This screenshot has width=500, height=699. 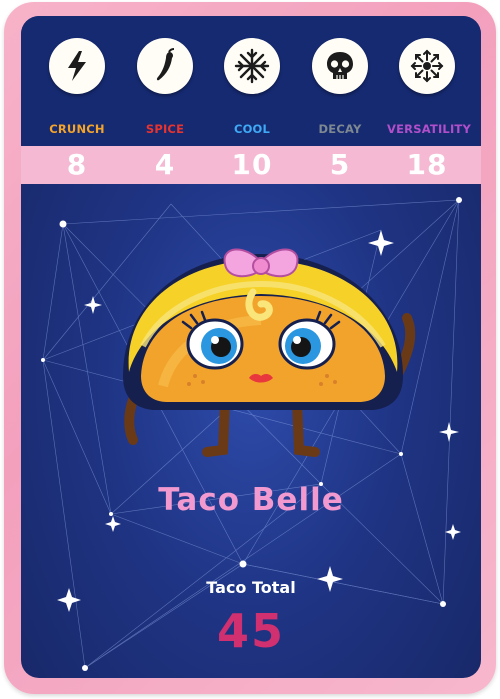 What do you see at coordinates (165, 129) in the screenshot?
I see `stat-label-spice: SPICE` at bounding box center [165, 129].